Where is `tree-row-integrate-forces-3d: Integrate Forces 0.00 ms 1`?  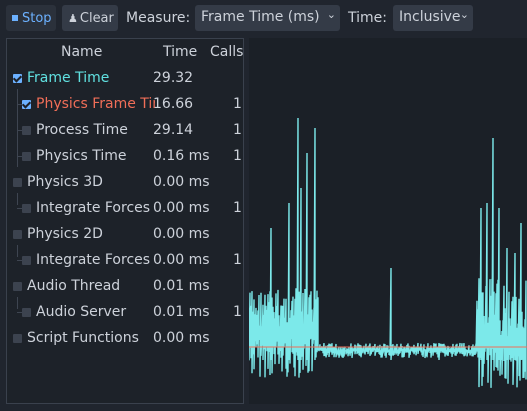
tree-row-integrate-forces-3d: Integrate Forces 0.00 ms 1 is located at coordinates (125, 209).